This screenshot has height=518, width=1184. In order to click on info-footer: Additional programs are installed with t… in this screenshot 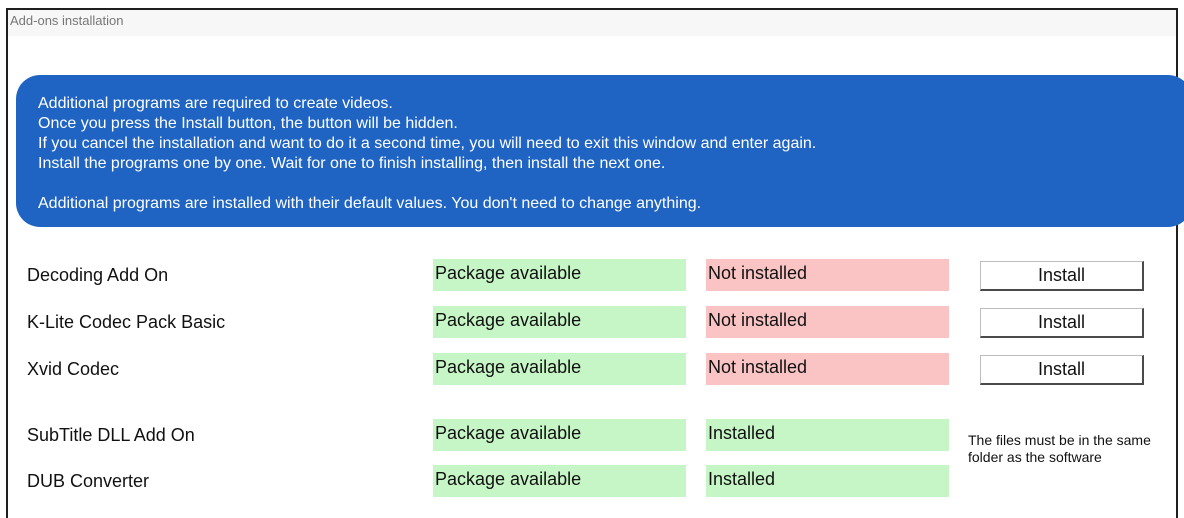, I will do `click(370, 203)`.